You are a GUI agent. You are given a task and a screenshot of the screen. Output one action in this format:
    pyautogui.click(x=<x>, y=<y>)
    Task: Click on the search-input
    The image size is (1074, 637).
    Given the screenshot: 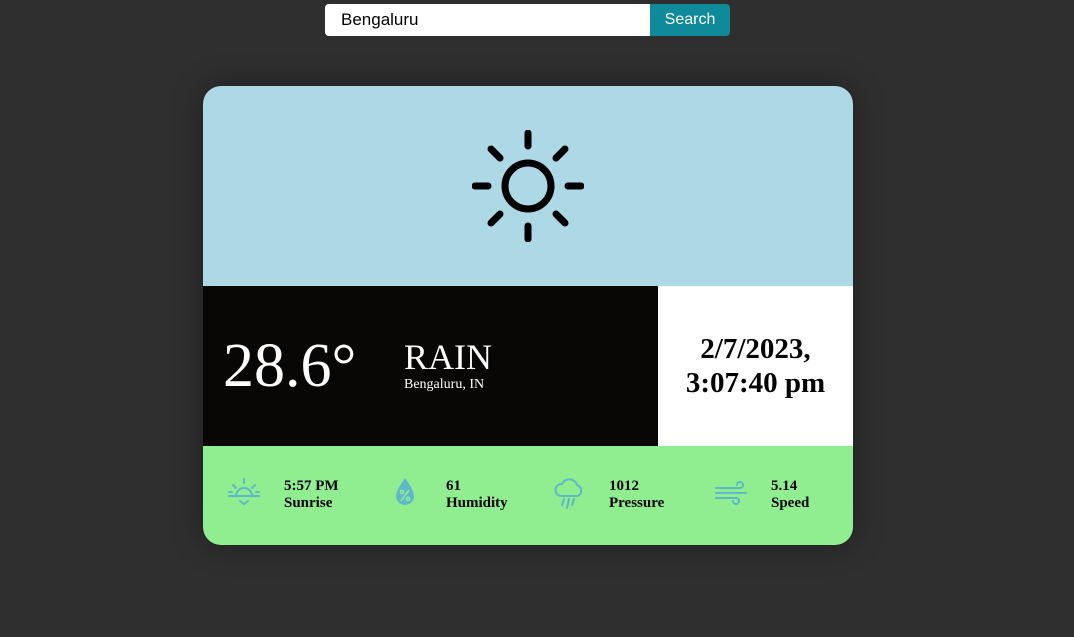 What is the action you would take?
    pyautogui.click(x=487, y=20)
    